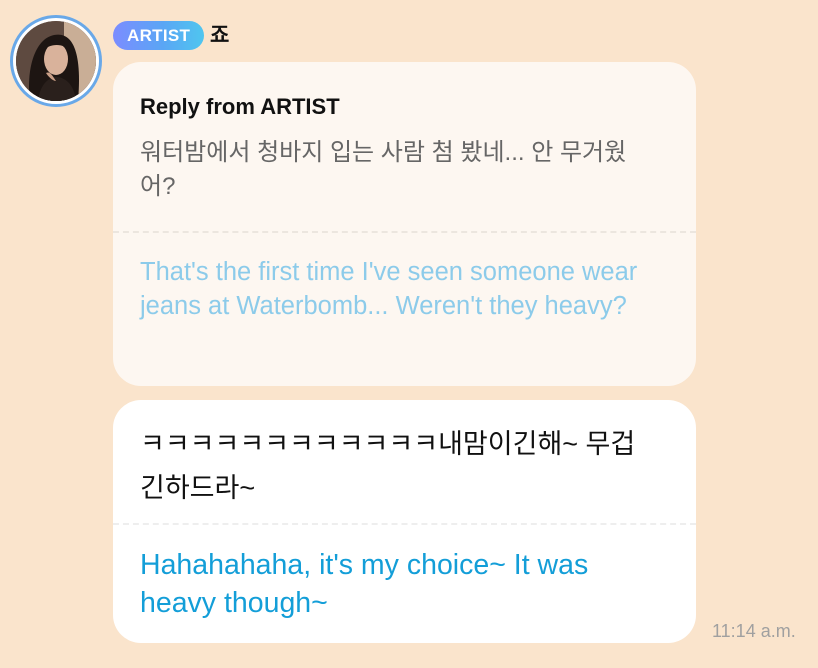 The height and width of the screenshot is (668, 818). What do you see at coordinates (404, 232) in the screenshot?
I see `reply-divider` at bounding box center [404, 232].